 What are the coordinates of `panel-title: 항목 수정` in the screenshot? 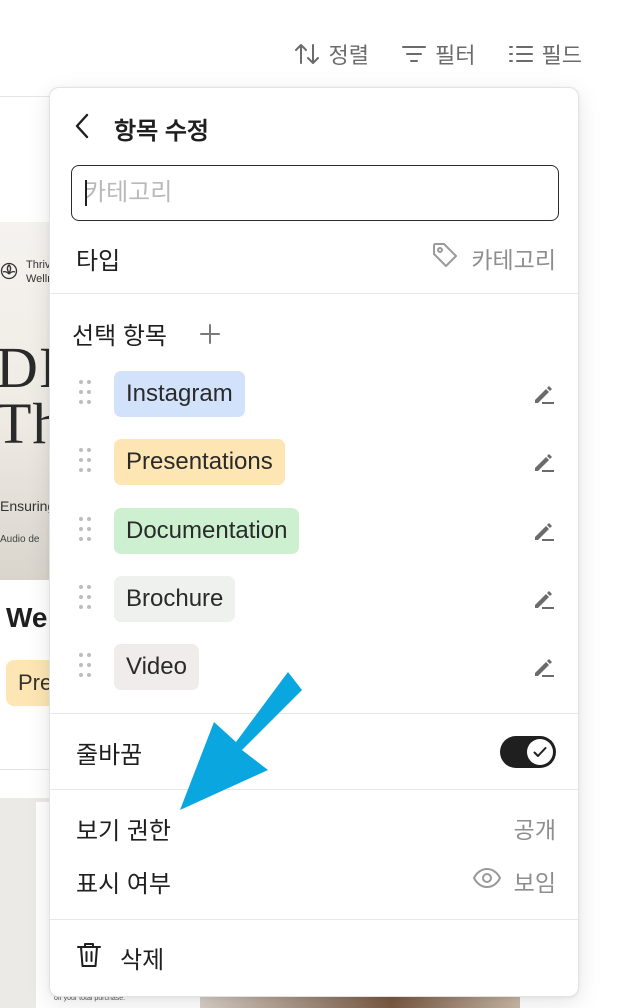 It's located at (161, 131).